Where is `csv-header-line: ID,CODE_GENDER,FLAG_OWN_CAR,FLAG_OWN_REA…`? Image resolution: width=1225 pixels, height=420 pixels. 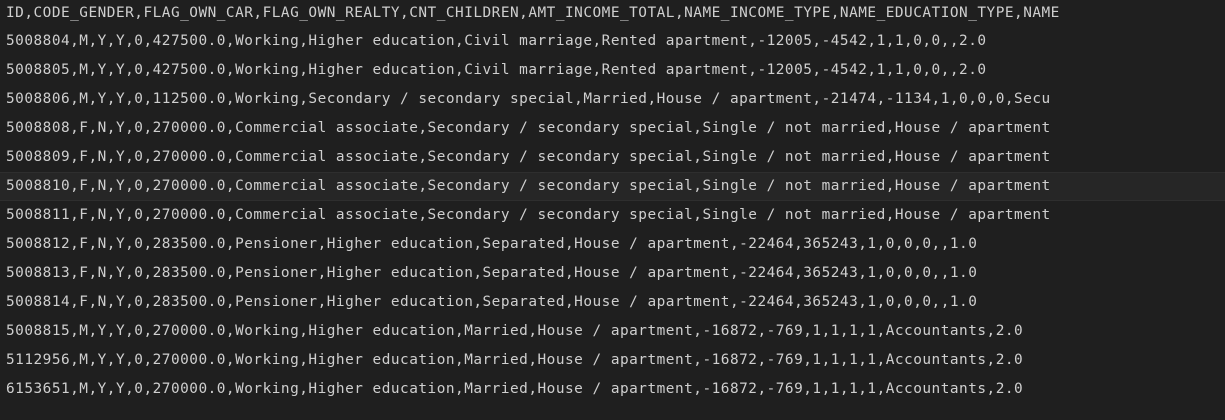
csv-header-line: ID,CODE_GENDER,FLAG_OWN_CAR,FLAG_OWN_REA… is located at coordinates (612, 13).